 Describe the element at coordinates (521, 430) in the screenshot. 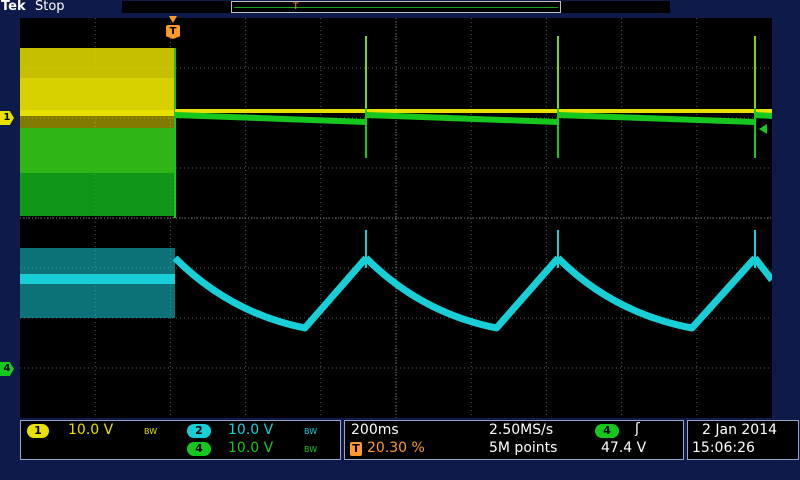

I see `sample-rate: 2.50MS/s` at that location.